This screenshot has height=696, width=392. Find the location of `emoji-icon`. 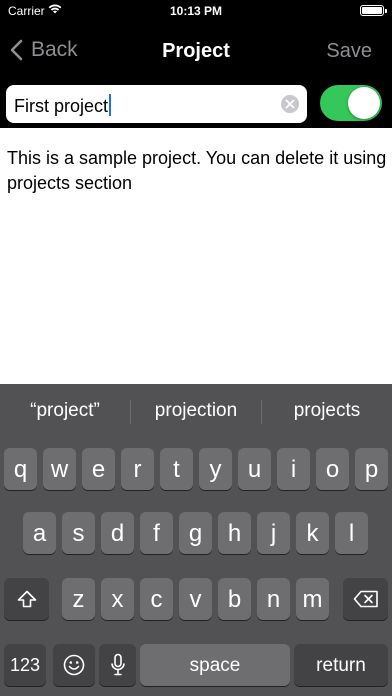

emoji-icon is located at coordinates (74, 665).